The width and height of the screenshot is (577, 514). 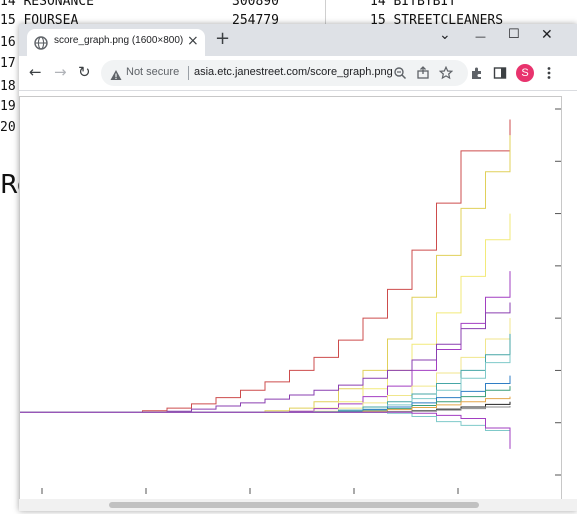 What do you see at coordinates (413, 4) in the screenshot?
I see `bg-row-right: 14 BITBYBIT` at bounding box center [413, 4].